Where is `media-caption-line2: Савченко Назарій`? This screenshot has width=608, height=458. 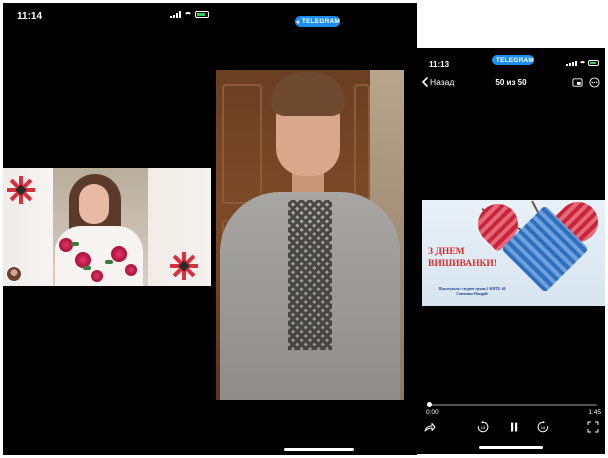 media-caption-line2: Савченко Назарій is located at coordinates (472, 294).